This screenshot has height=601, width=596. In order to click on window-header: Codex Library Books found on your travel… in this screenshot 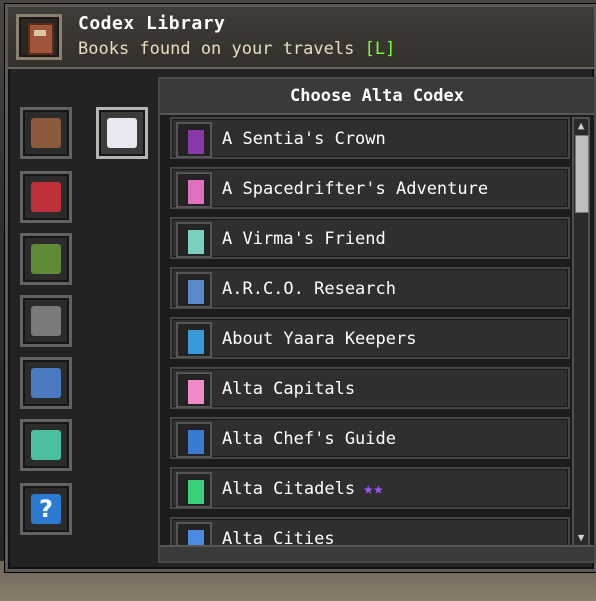, I will do `click(301, 38)`.